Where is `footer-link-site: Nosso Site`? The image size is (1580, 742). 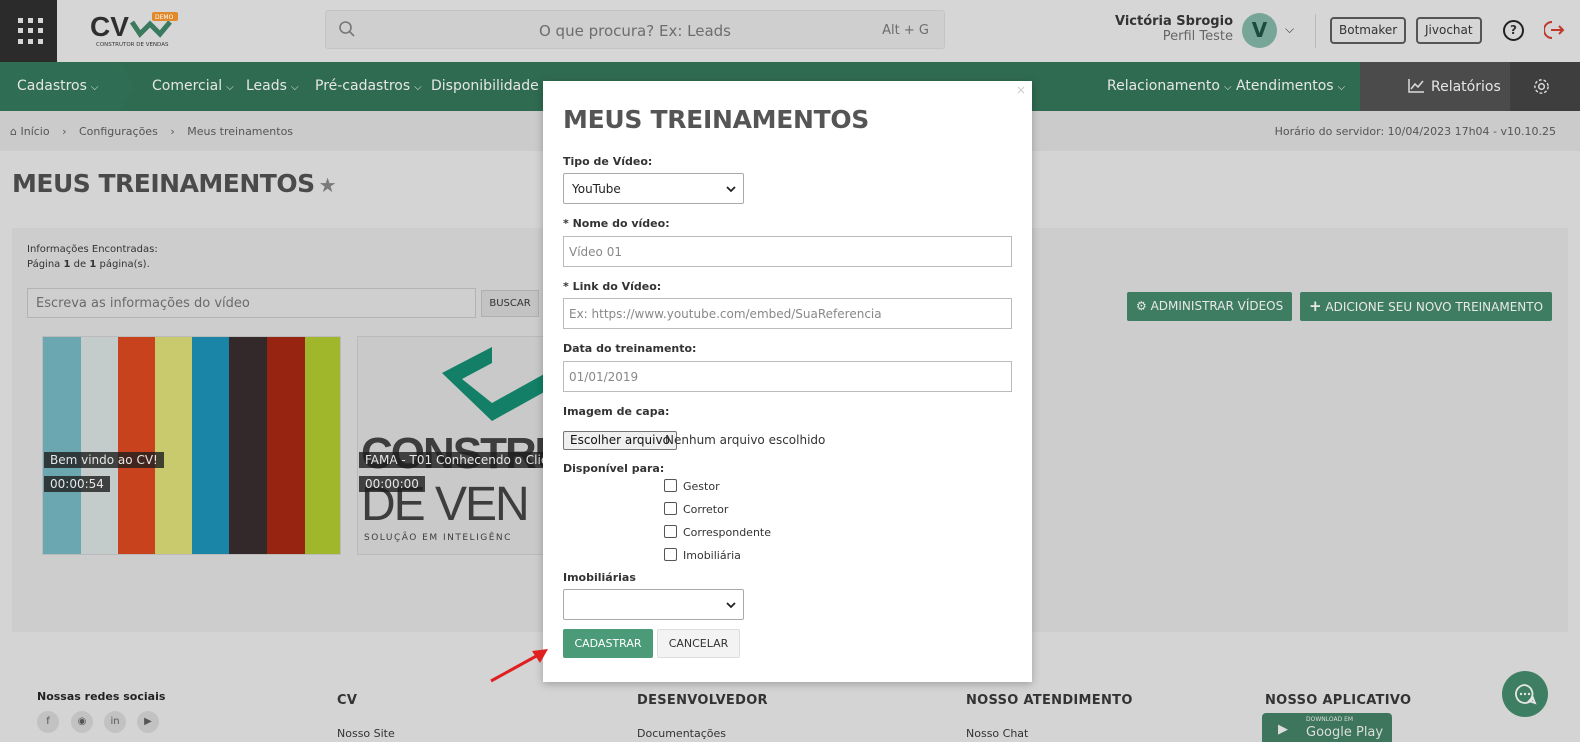
footer-link-site: Nosso Site is located at coordinates (366, 733).